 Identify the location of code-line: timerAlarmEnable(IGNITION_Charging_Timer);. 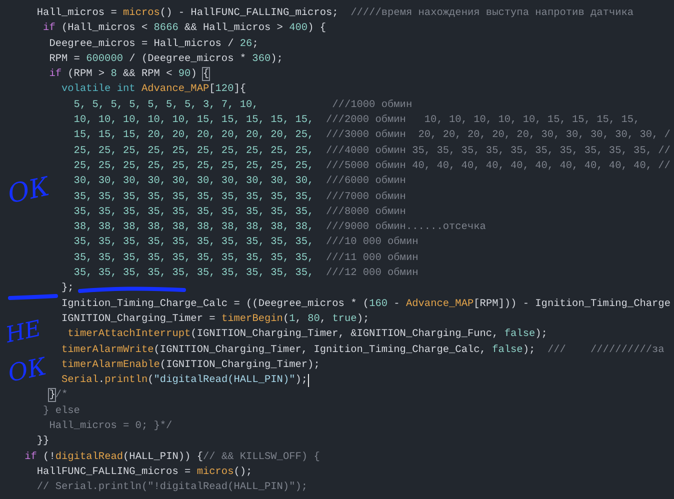
(191, 365).